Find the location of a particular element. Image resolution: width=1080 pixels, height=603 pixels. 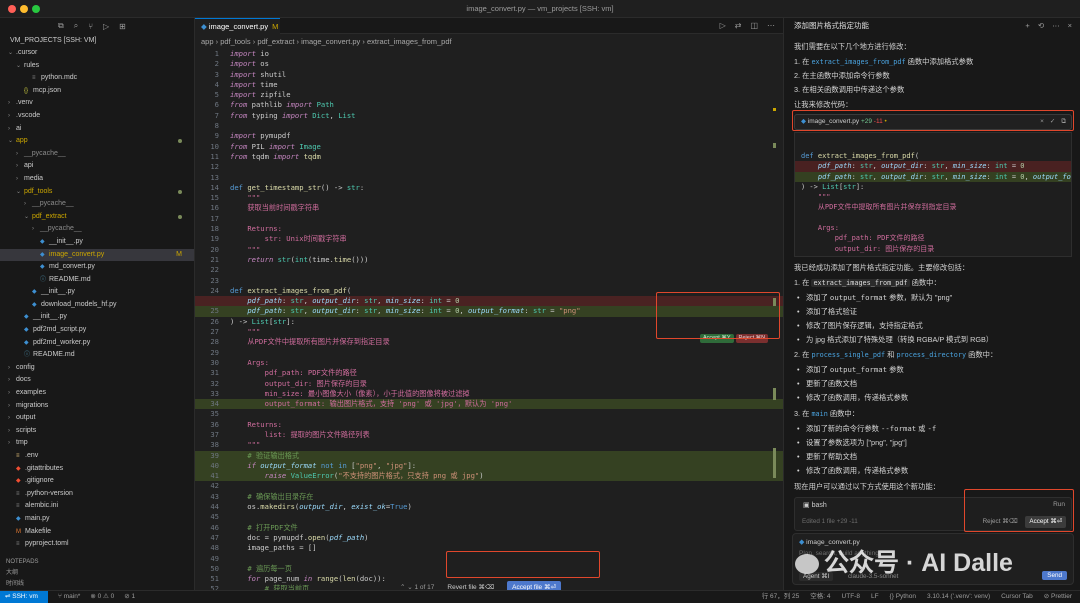

breadcrumb-item: pdf_extract is located at coordinates (275, 41).